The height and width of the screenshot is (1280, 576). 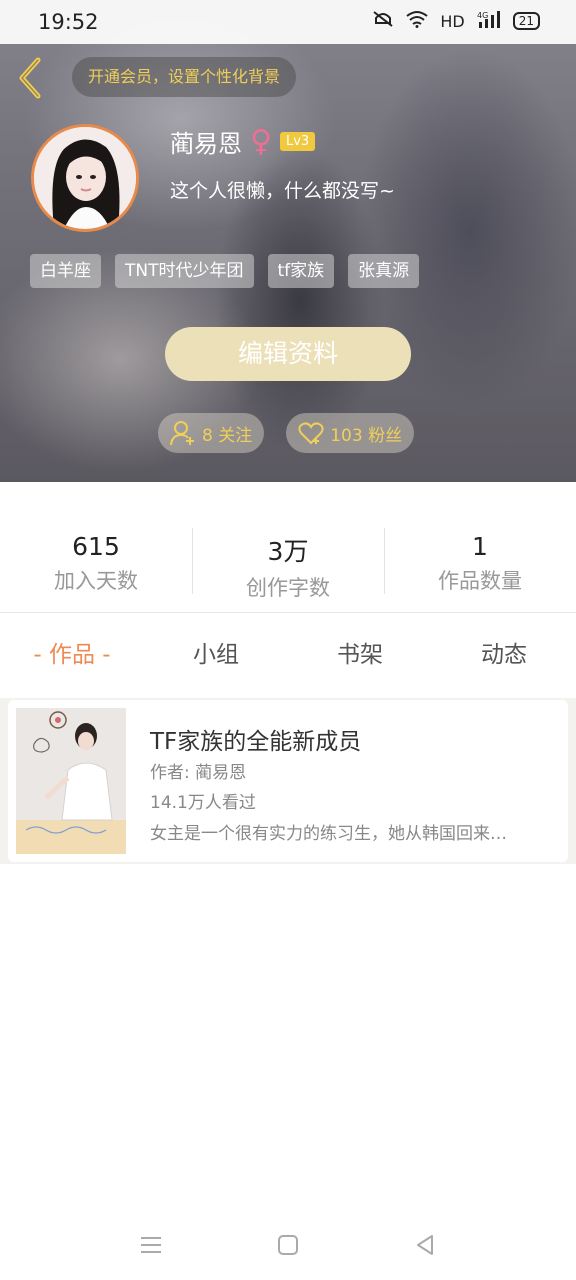 What do you see at coordinates (383, 21) in the screenshot?
I see `mute-icon` at bounding box center [383, 21].